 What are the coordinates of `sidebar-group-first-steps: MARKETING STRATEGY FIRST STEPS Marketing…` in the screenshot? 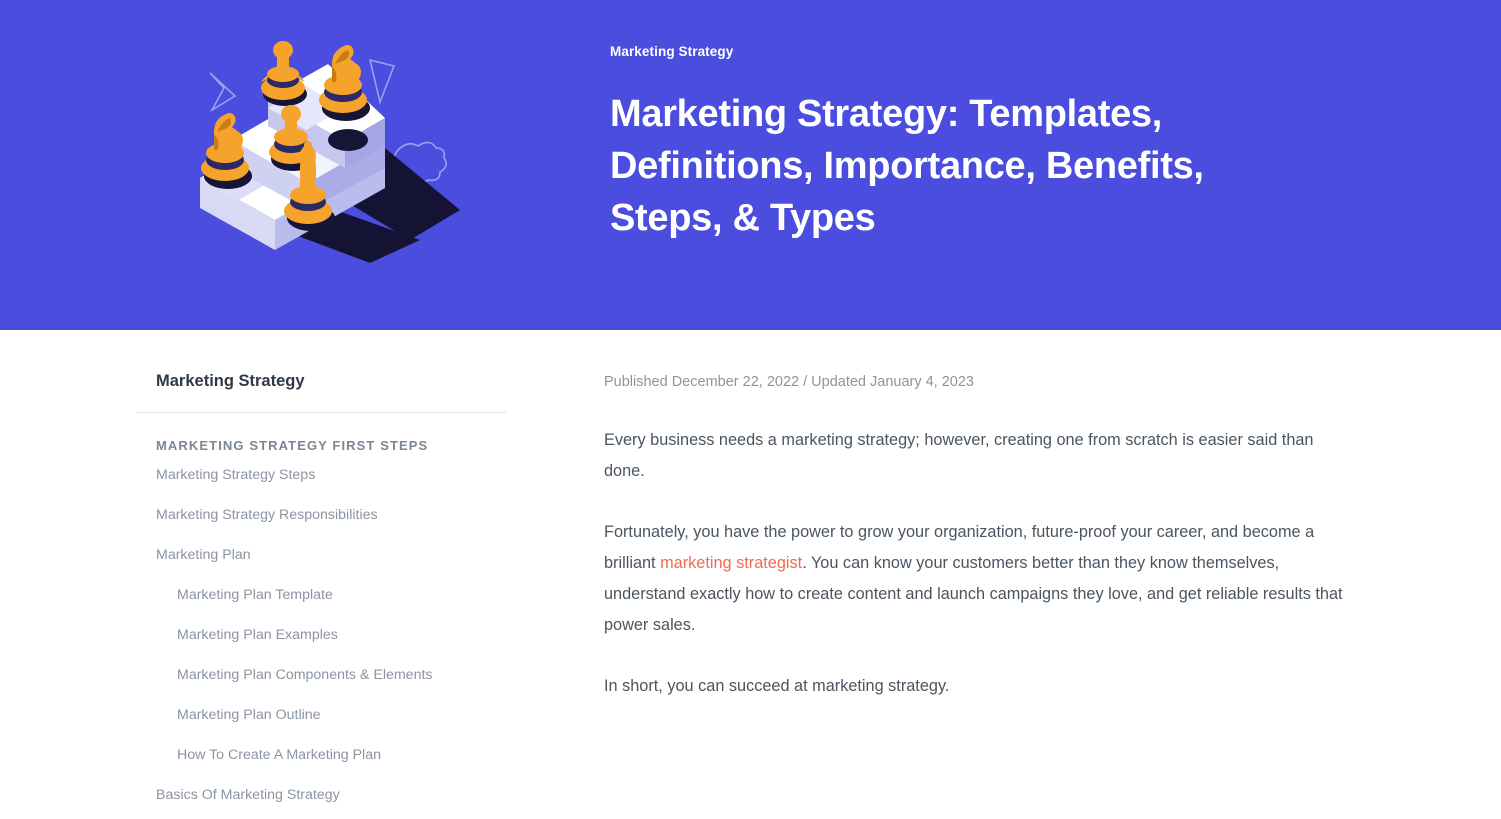 It's located at (321, 616).